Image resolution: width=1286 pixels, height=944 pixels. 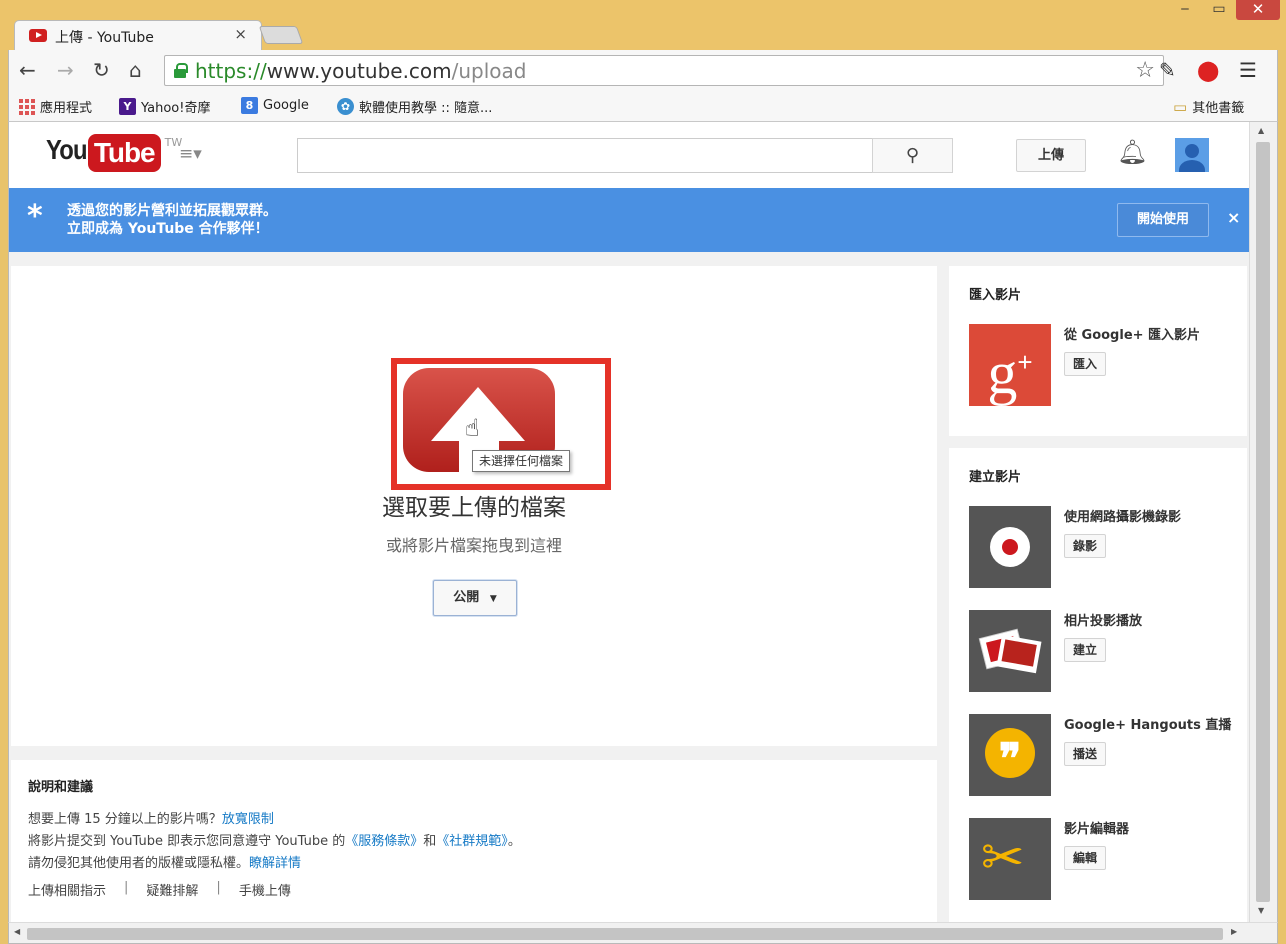 I want to click on record-icon, so click(x=1010, y=547).